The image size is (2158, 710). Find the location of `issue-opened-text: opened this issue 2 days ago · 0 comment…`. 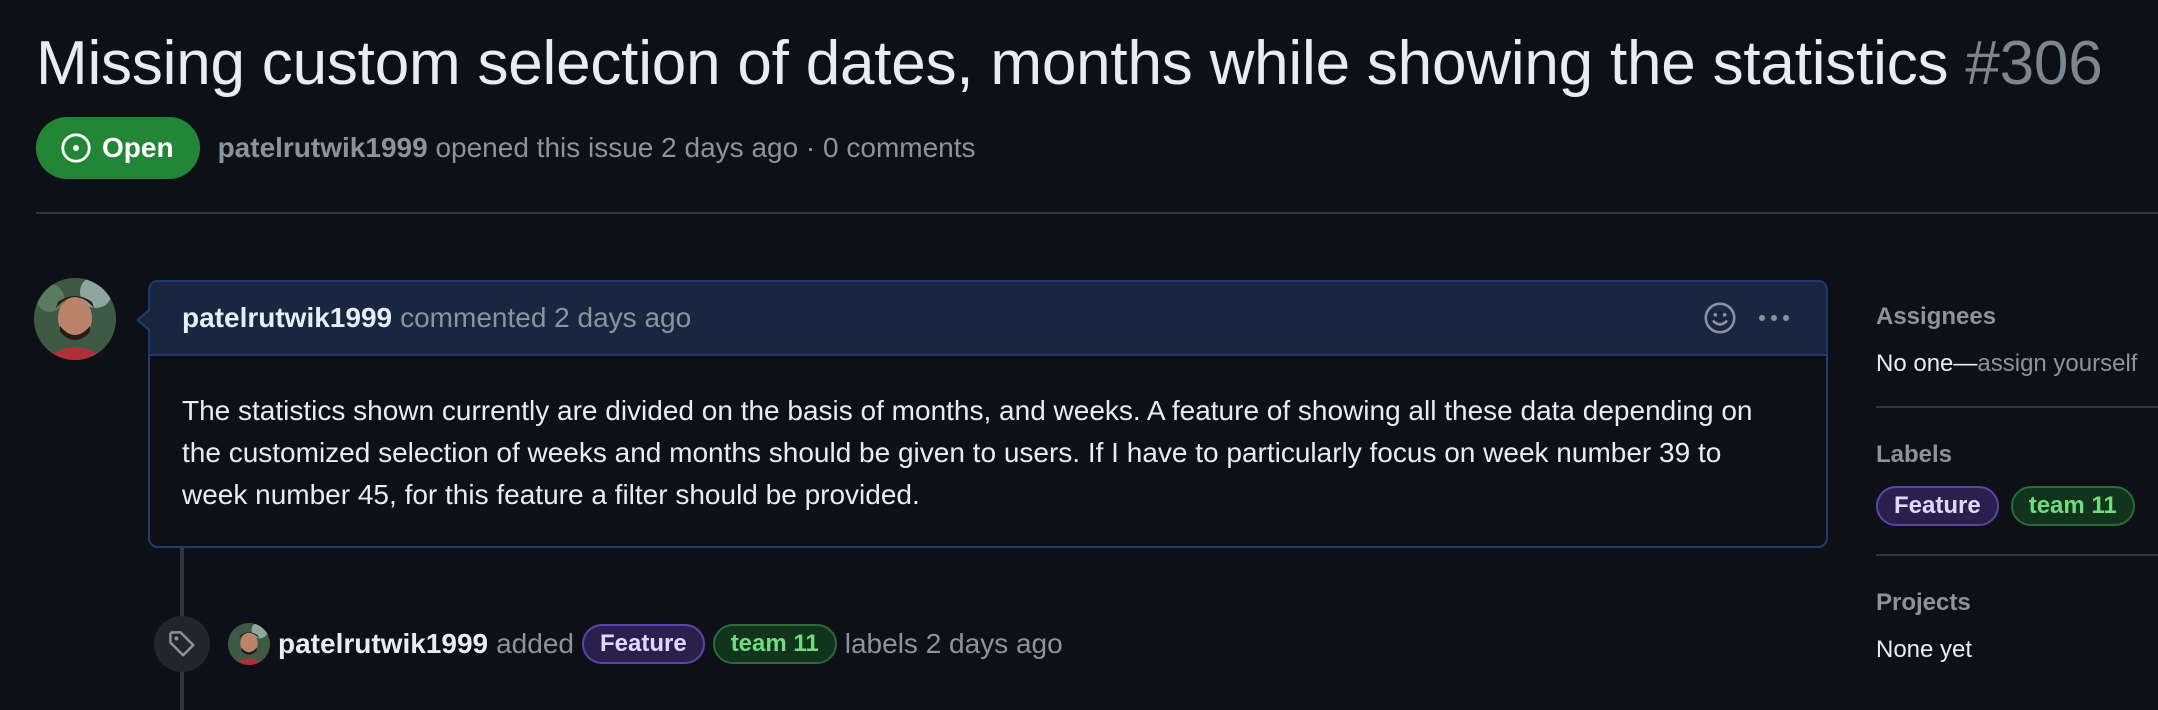

issue-opened-text: opened this issue 2 days ago · 0 comment… is located at coordinates (705, 147).